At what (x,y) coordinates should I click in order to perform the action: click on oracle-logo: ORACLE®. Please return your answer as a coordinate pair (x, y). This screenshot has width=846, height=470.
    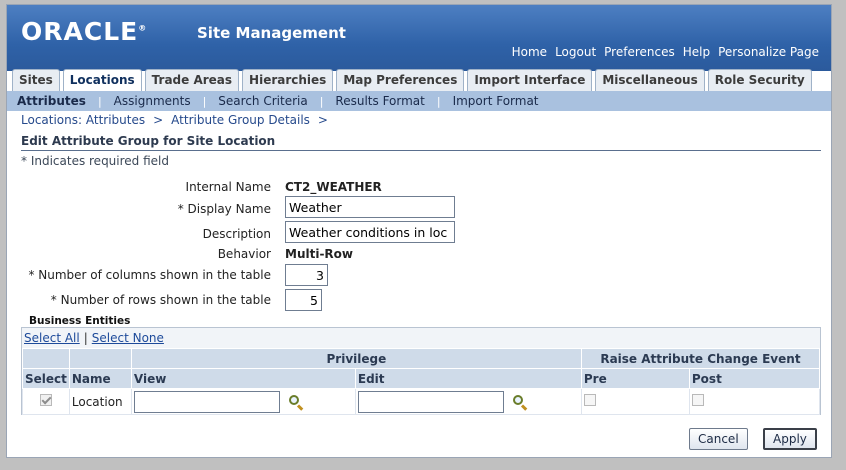
    Looking at the image, I should click on (84, 31).